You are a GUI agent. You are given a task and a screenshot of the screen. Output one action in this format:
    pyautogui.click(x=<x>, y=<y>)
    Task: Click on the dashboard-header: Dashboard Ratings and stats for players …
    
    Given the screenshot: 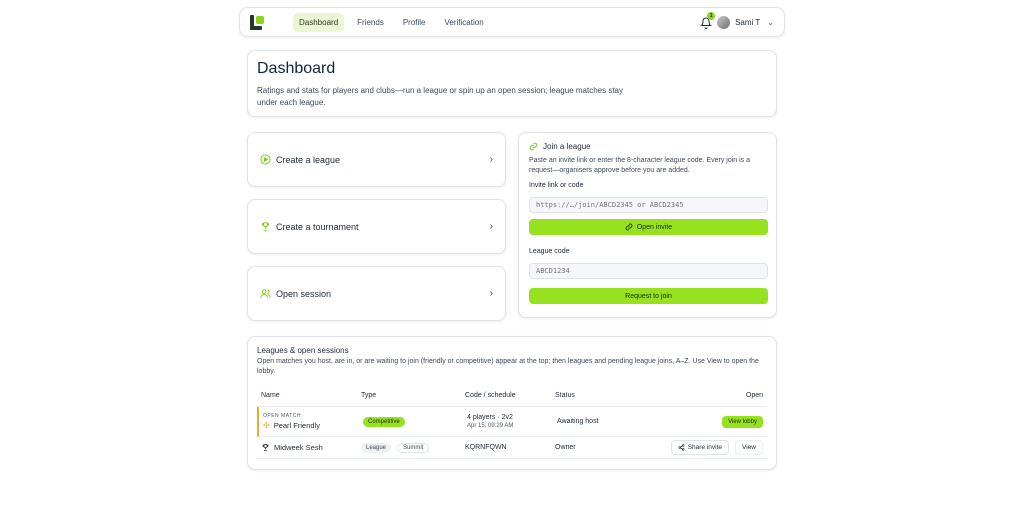 What is the action you would take?
    pyautogui.click(x=512, y=83)
    